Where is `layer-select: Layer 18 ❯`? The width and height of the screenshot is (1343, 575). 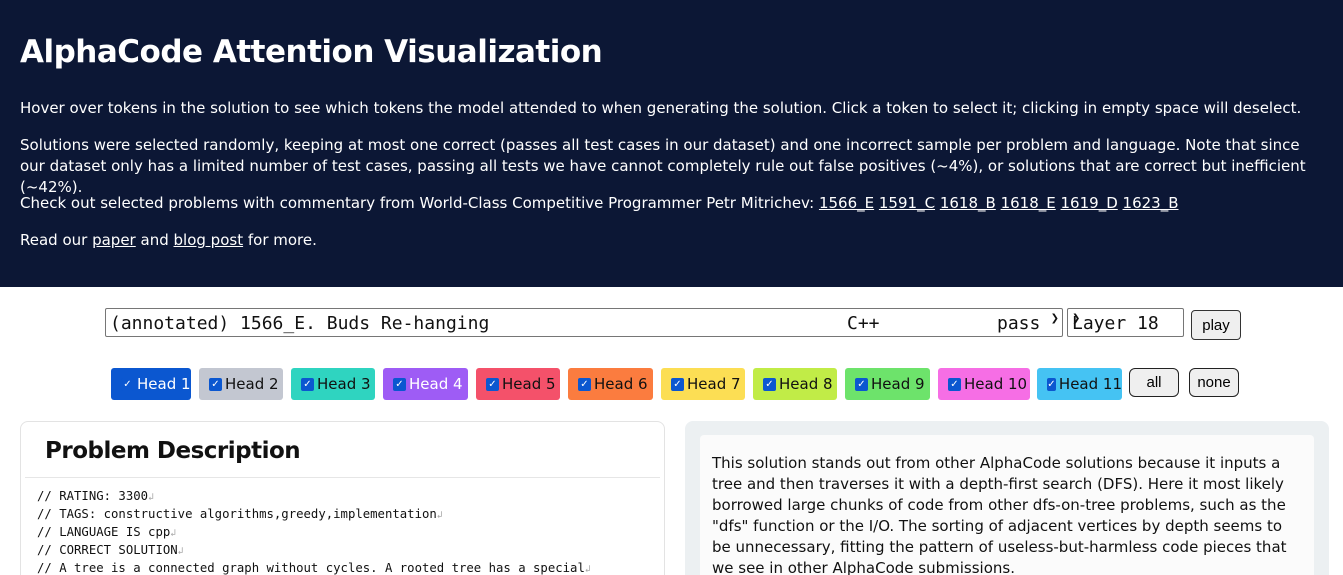 layer-select: Layer 18 ❯ is located at coordinates (1125, 322).